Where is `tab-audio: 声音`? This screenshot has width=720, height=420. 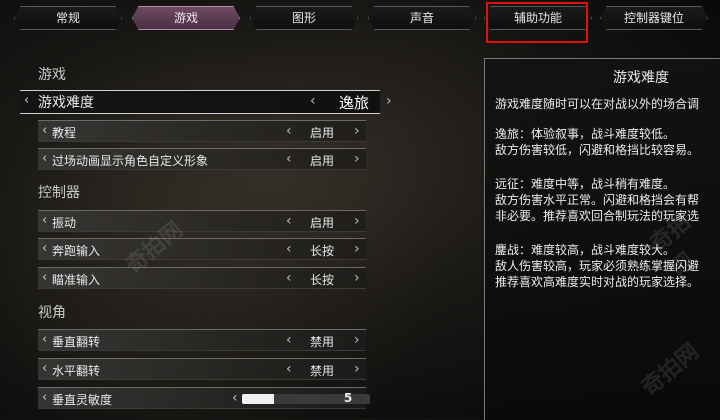
tab-audio: 声音 is located at coordinates (422, 18).